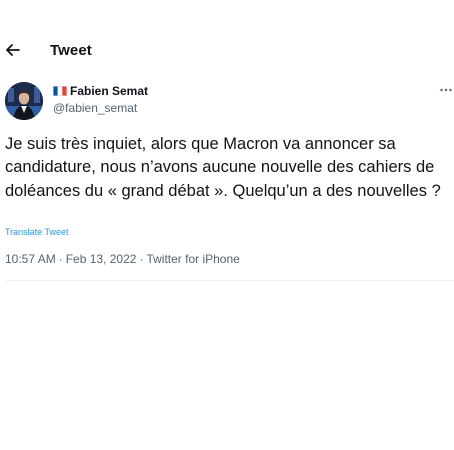 The image size is (454, 450). What do you see at coordinates (30, 259) in the screenshot?
I see `tweet-time: 10:57 AM` at bounding box center [30, 259].